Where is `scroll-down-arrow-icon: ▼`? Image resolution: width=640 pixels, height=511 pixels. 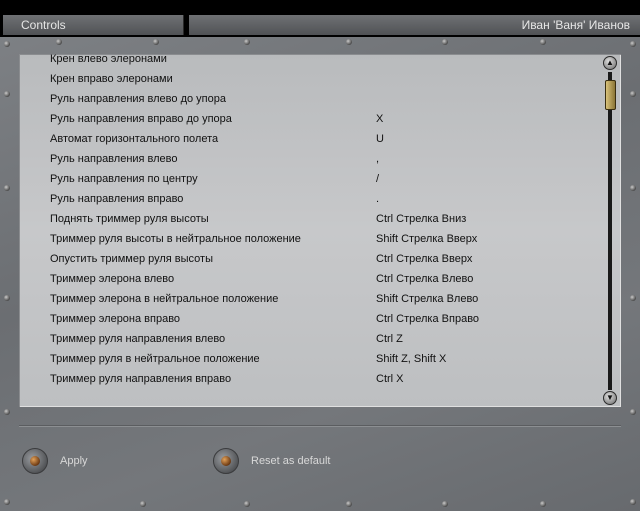
scroll-down-arrow-icon: ▼ is located at coordinates (610, 398).